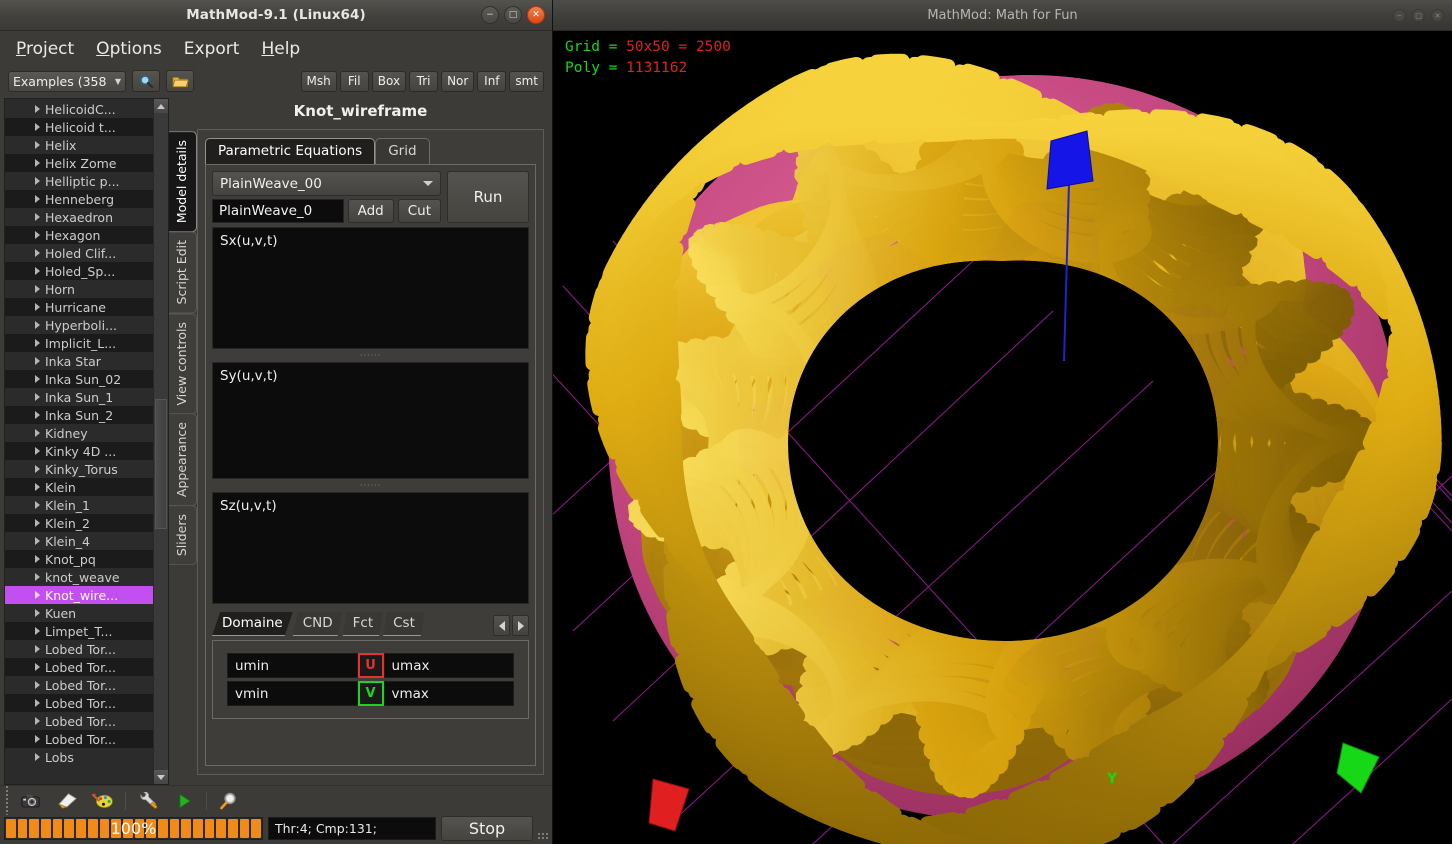 The width and height of the screenshot is (1452, 844). I want to click on menu-project: Project, so click(45, 49).